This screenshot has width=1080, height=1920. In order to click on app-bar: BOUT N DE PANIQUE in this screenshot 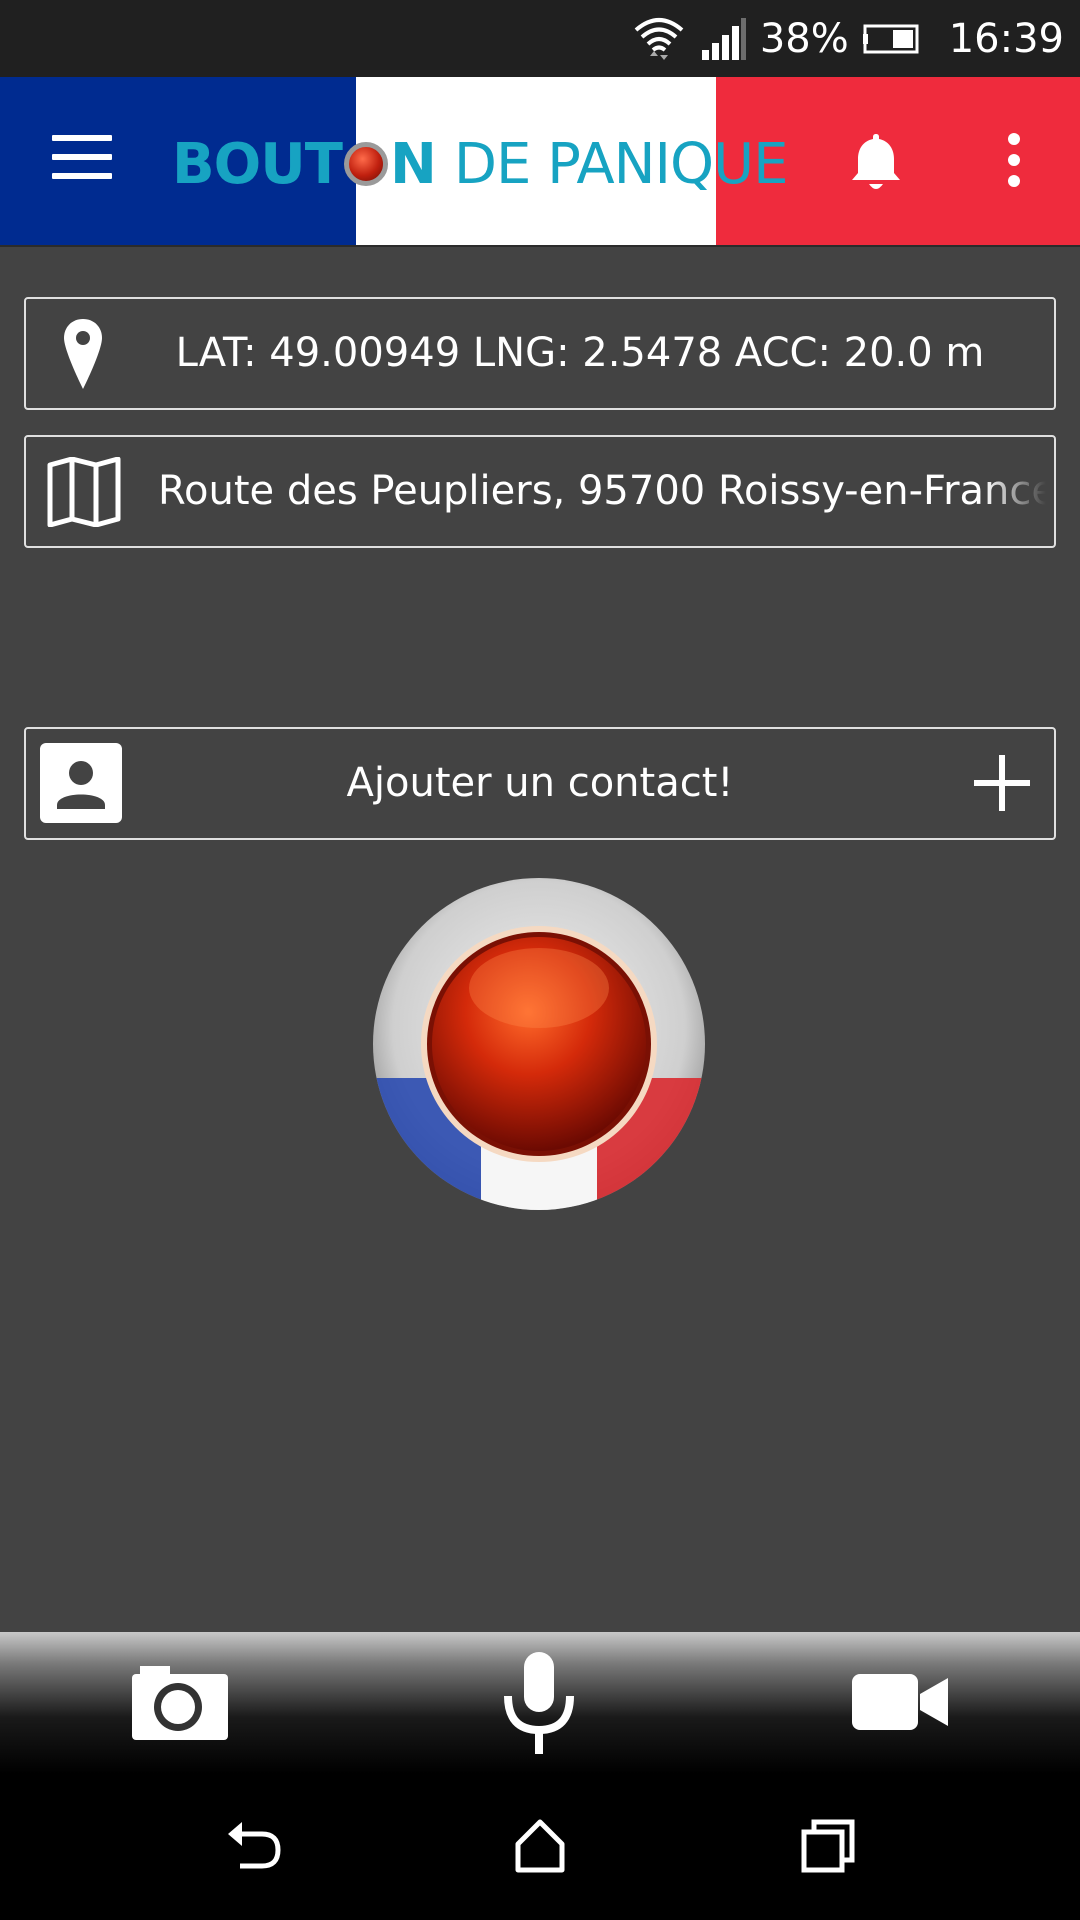, I will do `click(540, 162)`.